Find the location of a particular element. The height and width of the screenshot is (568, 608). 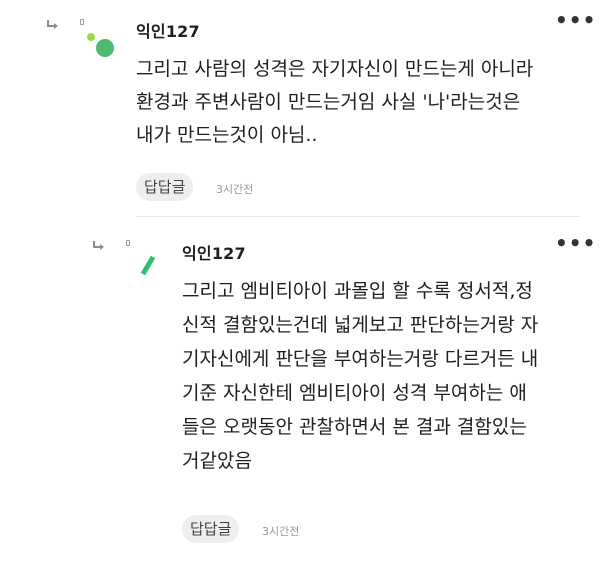

comment-divider is located at coordinates (358, 216).